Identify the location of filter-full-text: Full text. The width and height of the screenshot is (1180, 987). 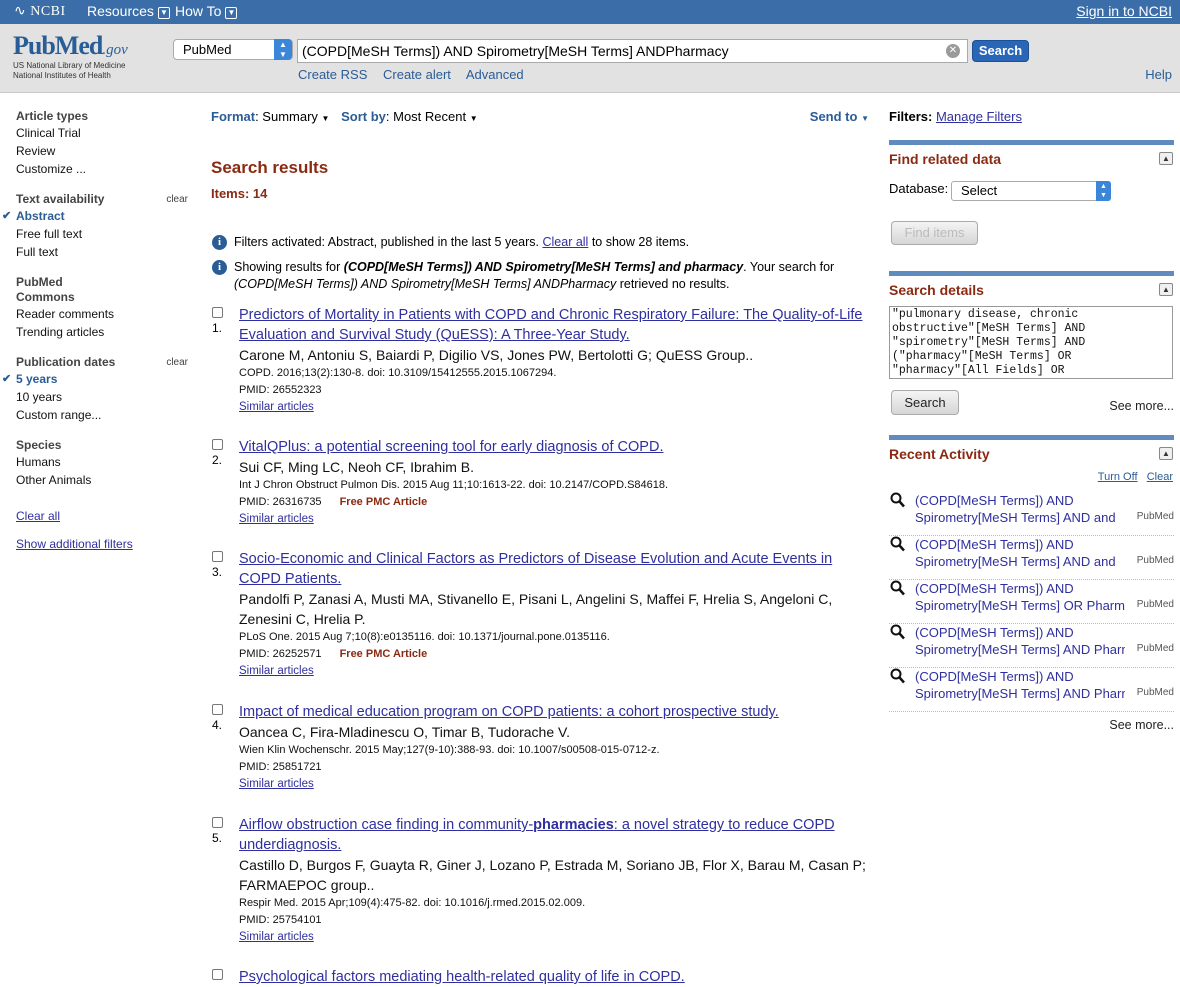
(102, 252).